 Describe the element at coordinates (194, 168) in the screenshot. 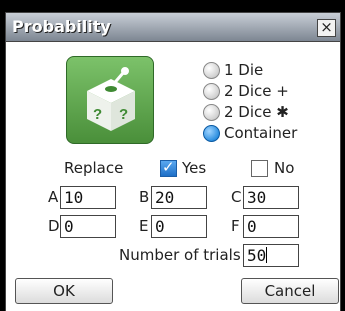

I see `yes-label: Yes` at that location.